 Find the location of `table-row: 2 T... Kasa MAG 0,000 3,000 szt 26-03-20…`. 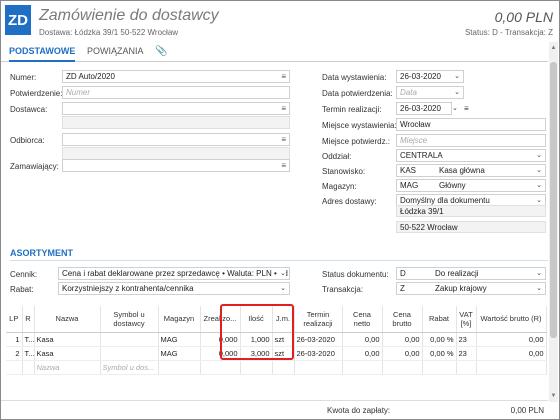

table-row: 2 T... Kasa MAG 0,000 3,000 szt 26-03-20… is located at coordinates (276, 353).